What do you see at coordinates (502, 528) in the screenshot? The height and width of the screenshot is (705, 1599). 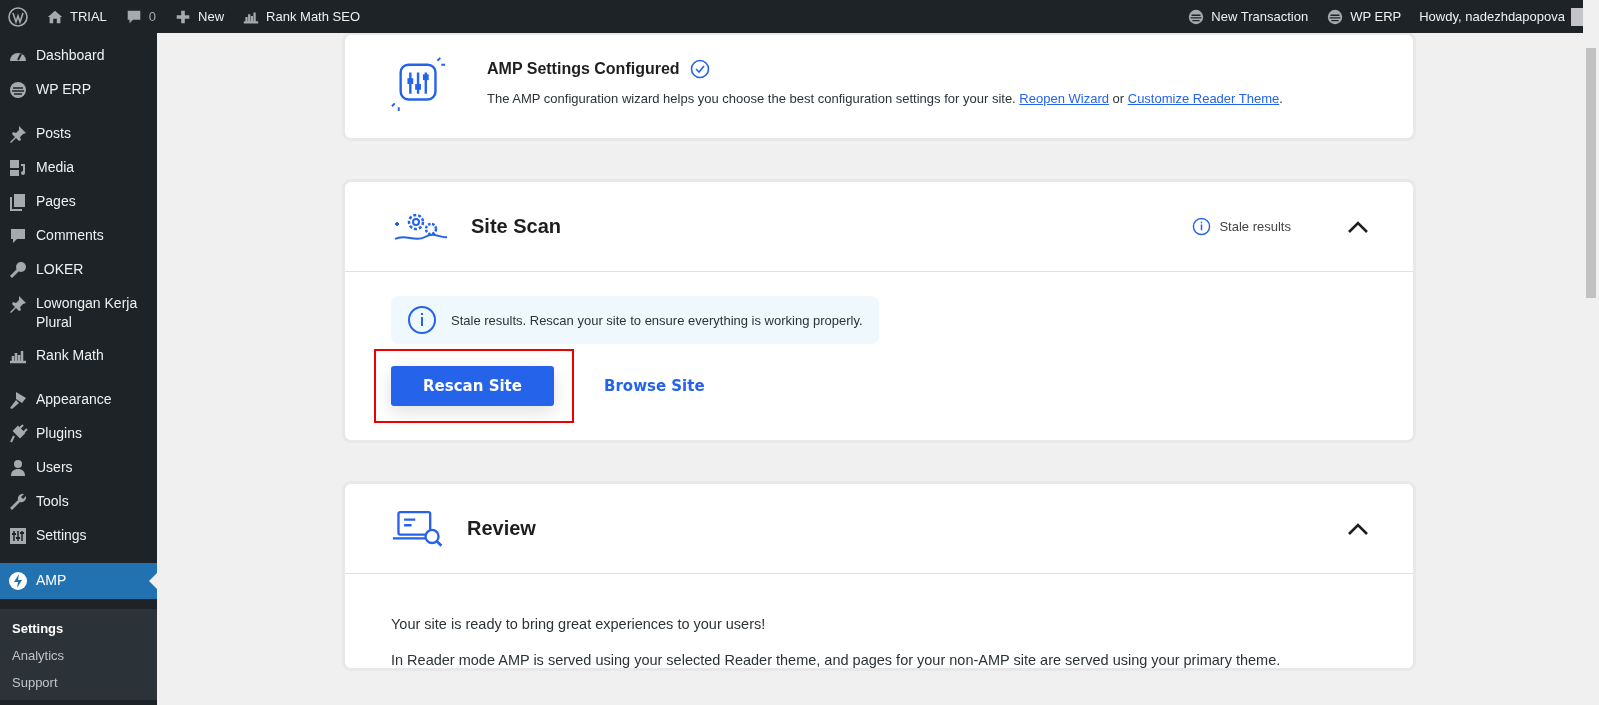 I see `section-title: Review` at bounding box center [502, 528].